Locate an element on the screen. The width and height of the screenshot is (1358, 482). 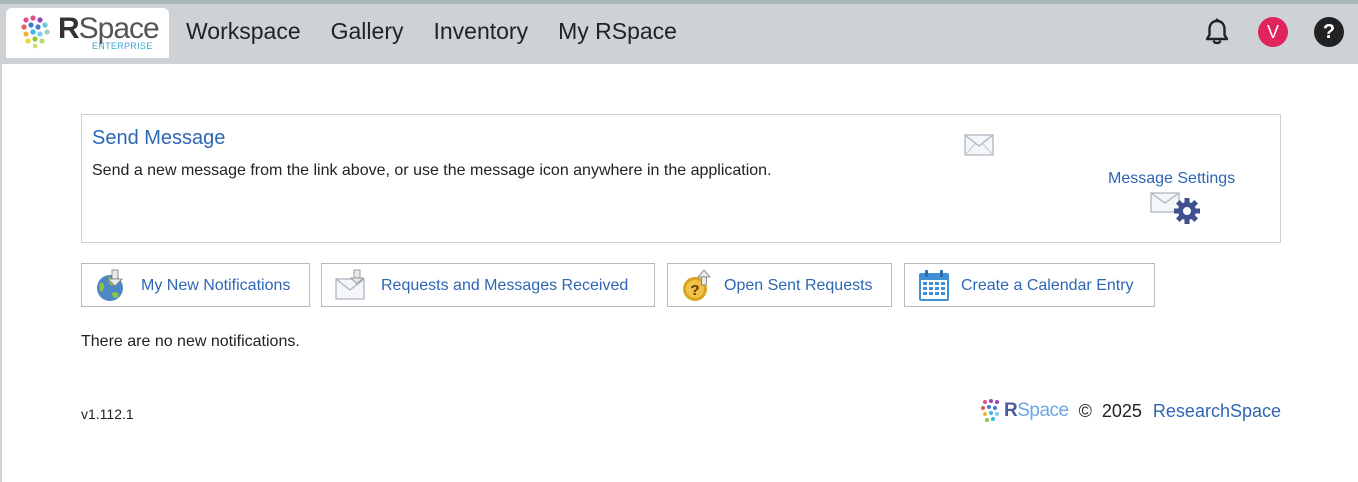
rspace-logo: RSpace ENTERPRISE is located at coordinates (87, 33).